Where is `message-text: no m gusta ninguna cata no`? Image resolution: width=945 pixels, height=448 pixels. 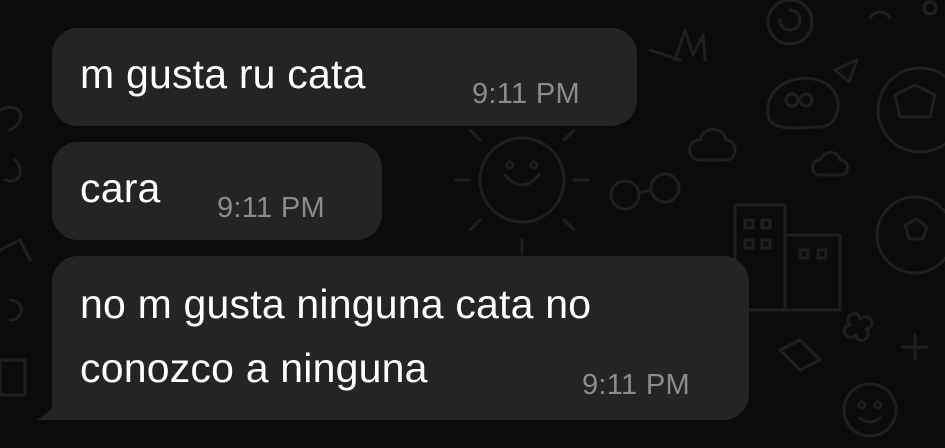
message-text: no m gusta ninguna cata no is located at coordinates (336, 304).